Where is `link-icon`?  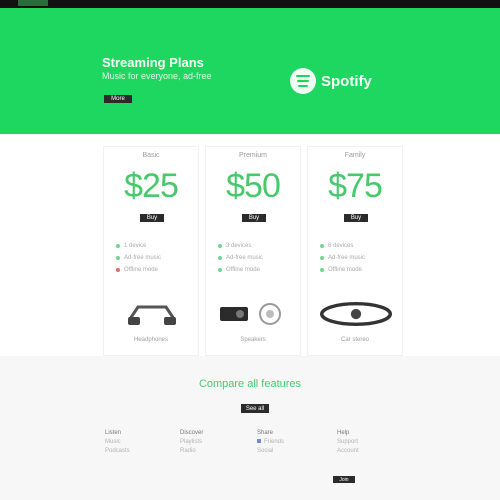 link-icon is located at coordinates (259, 441).